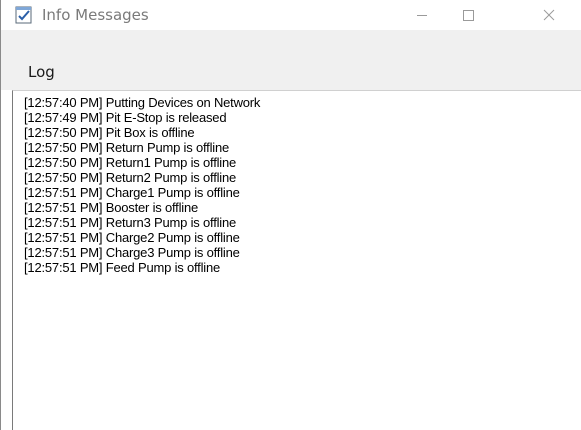  I want to click on maximize-icon, so click(468, 15).